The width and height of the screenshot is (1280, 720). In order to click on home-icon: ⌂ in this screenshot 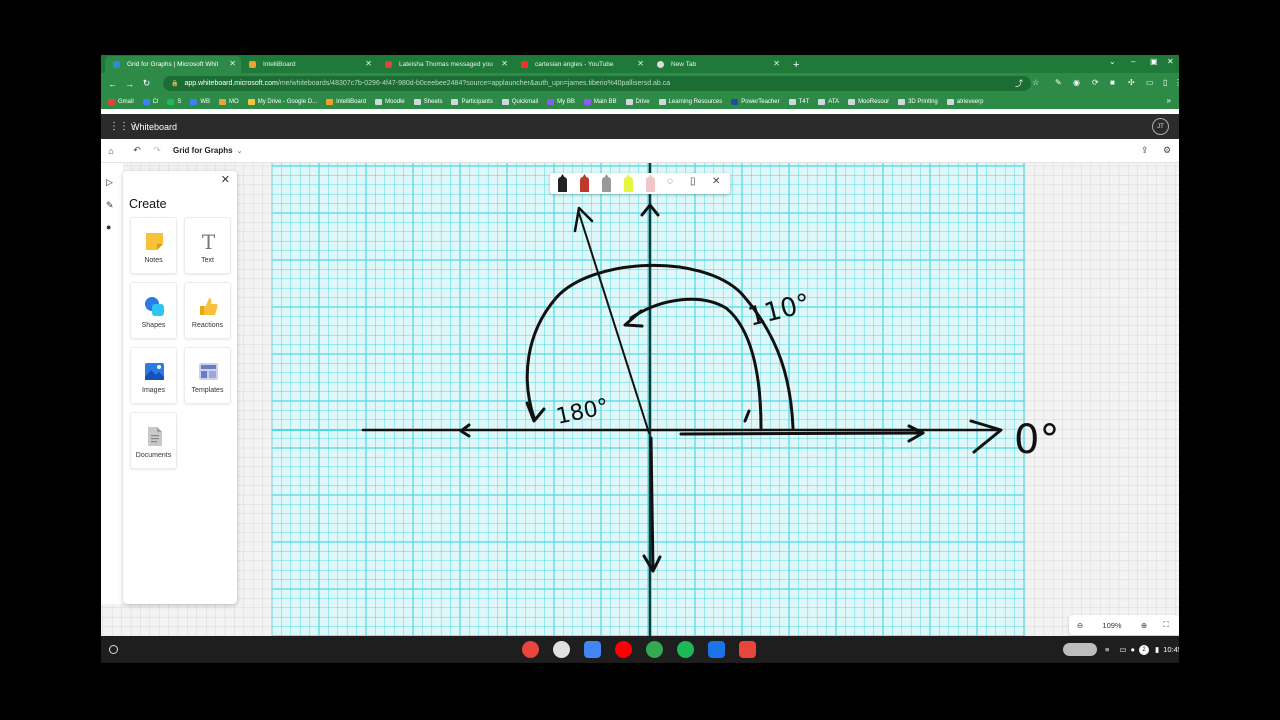, I will do `click(111, 151)`.